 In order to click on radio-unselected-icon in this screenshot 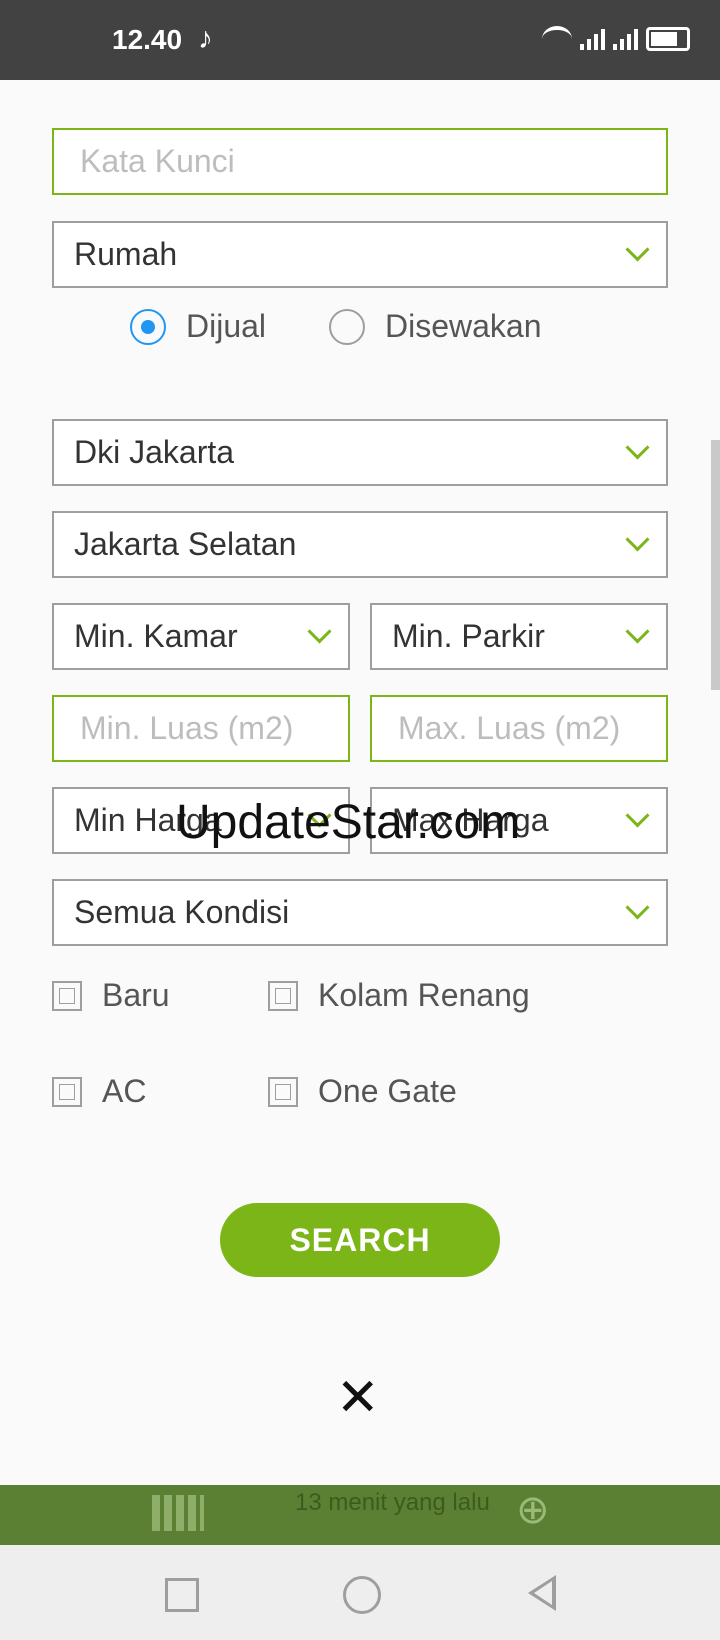, I will do `click(347, 326)`.